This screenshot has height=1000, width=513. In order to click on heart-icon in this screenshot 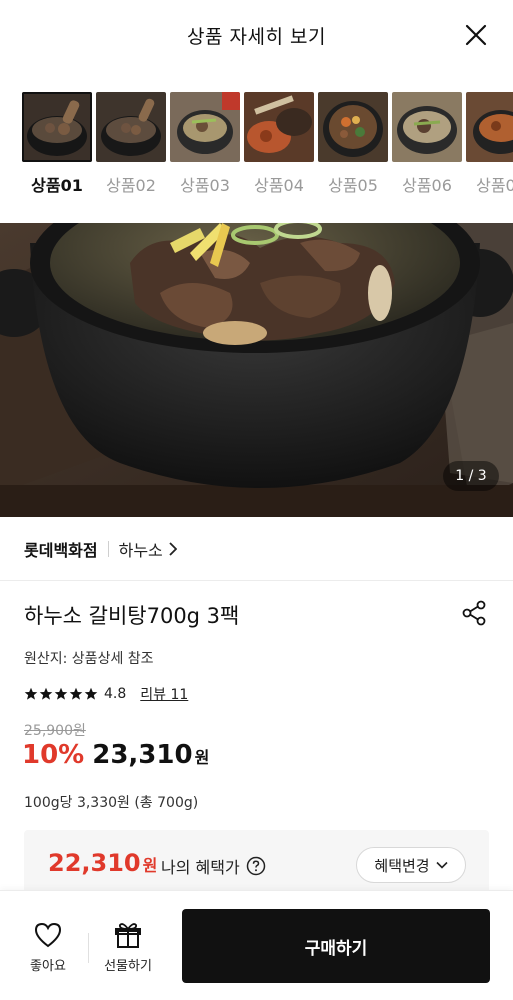, I will do `click(48, 935)`.